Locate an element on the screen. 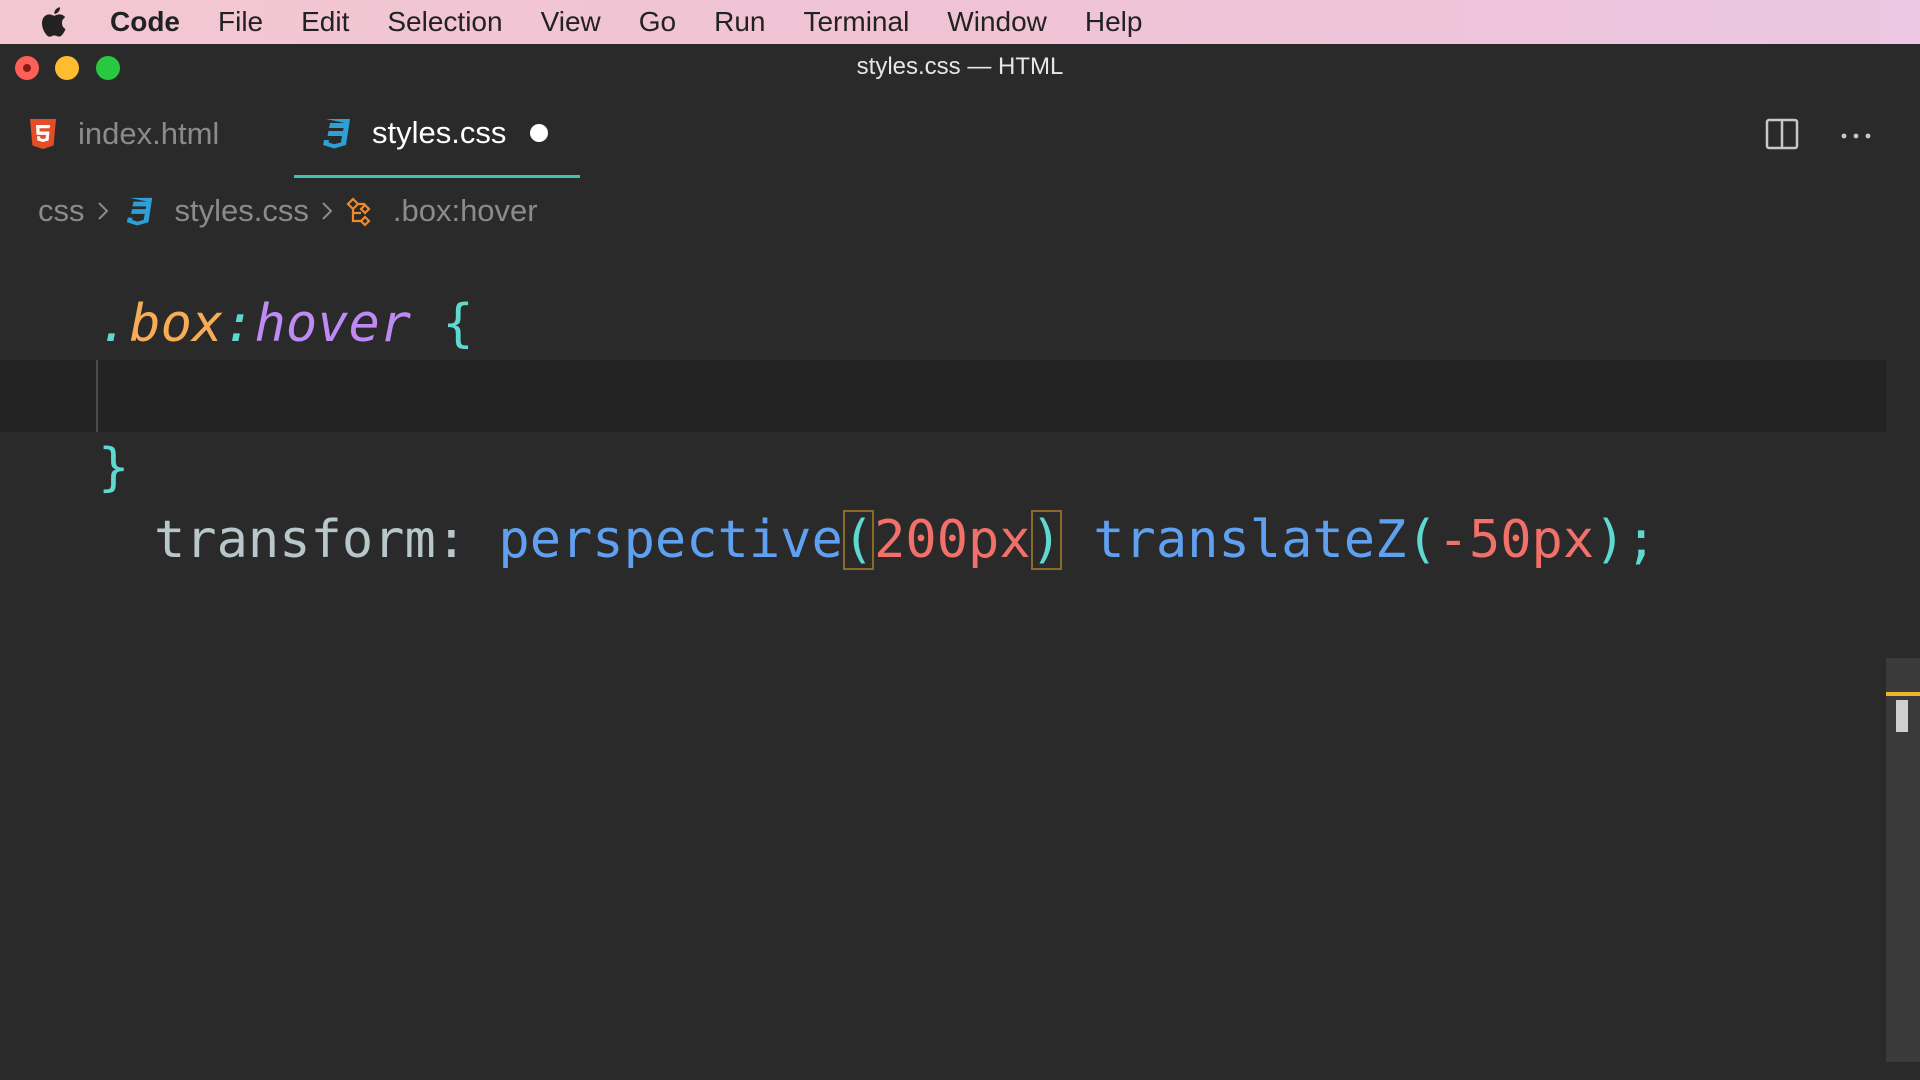 The width and height of the screenshot is (1920, 1080). window-title: styles.css — HTML is located at coordinates (960, 66).